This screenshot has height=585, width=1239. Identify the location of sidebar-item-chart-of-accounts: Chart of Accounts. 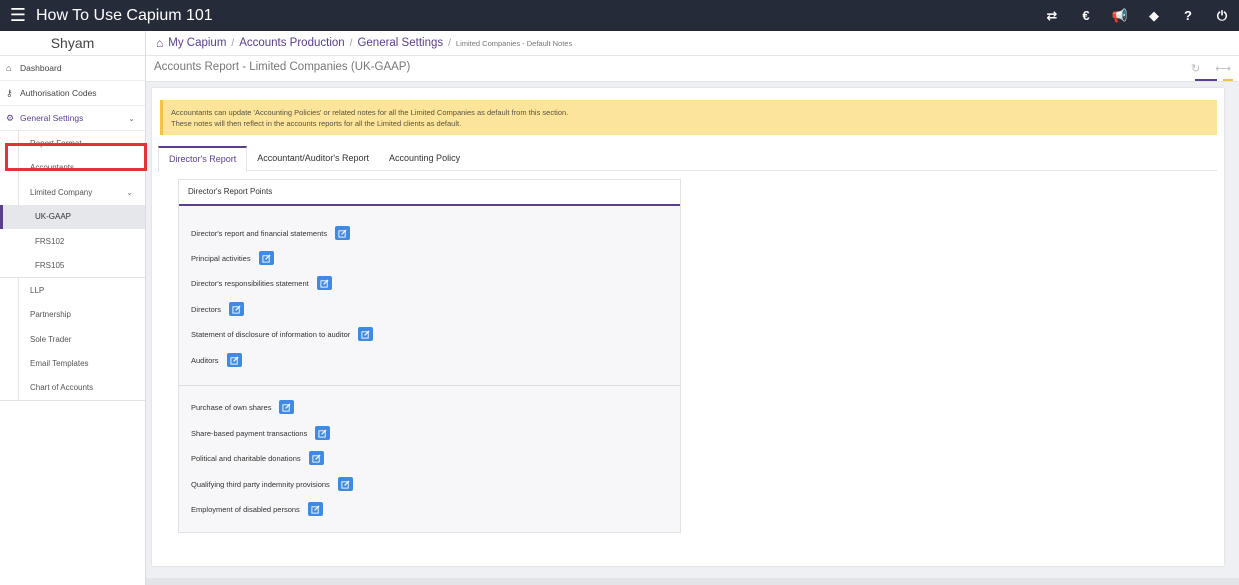
(72, 388).